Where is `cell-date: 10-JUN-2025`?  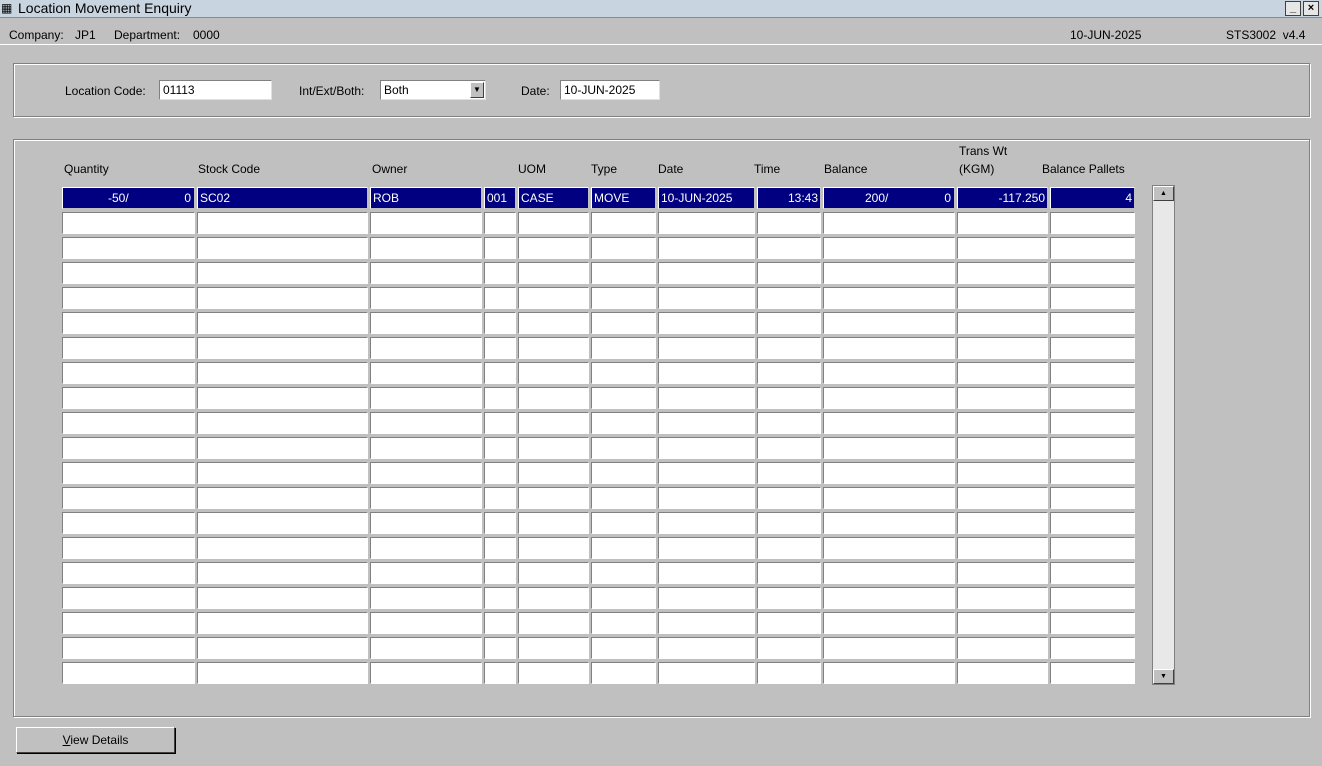
cell-date: 10-JUN-2025 is located at coordinates (706, 198).